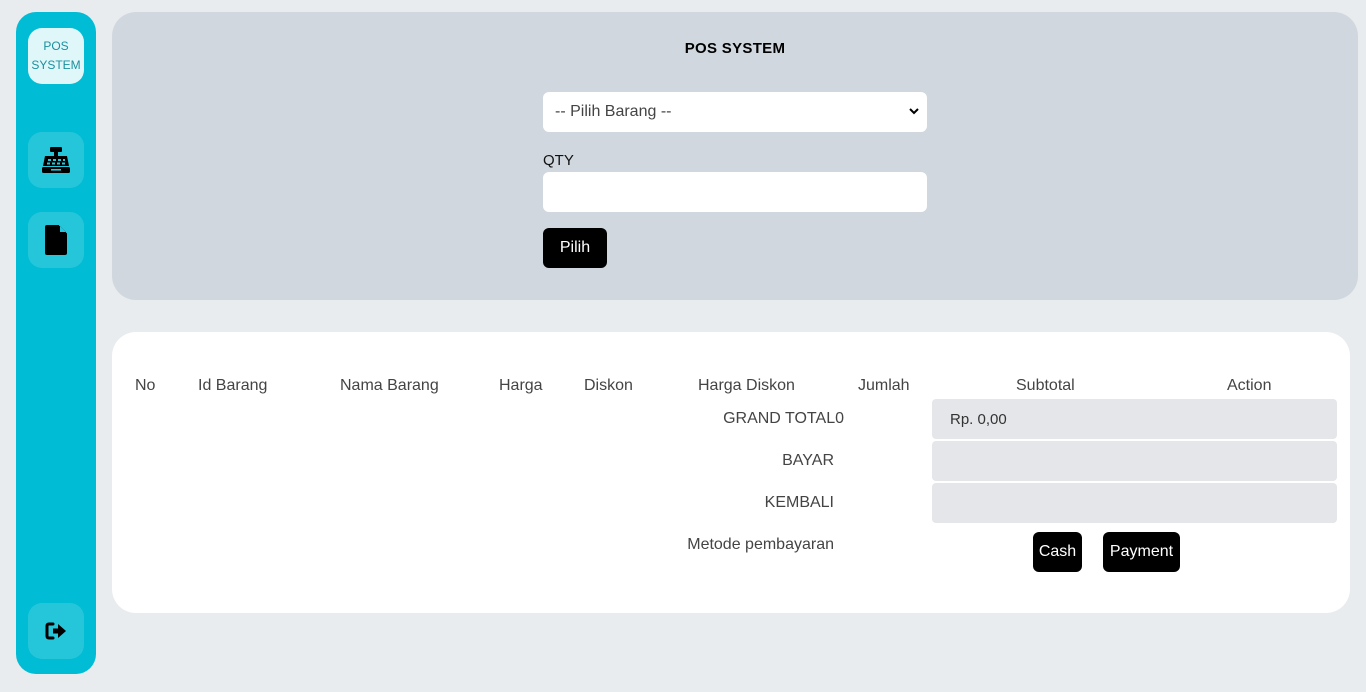 This screenshot has width=1366, height=692. I want to click on column-header: Action, so click(1249, 385).